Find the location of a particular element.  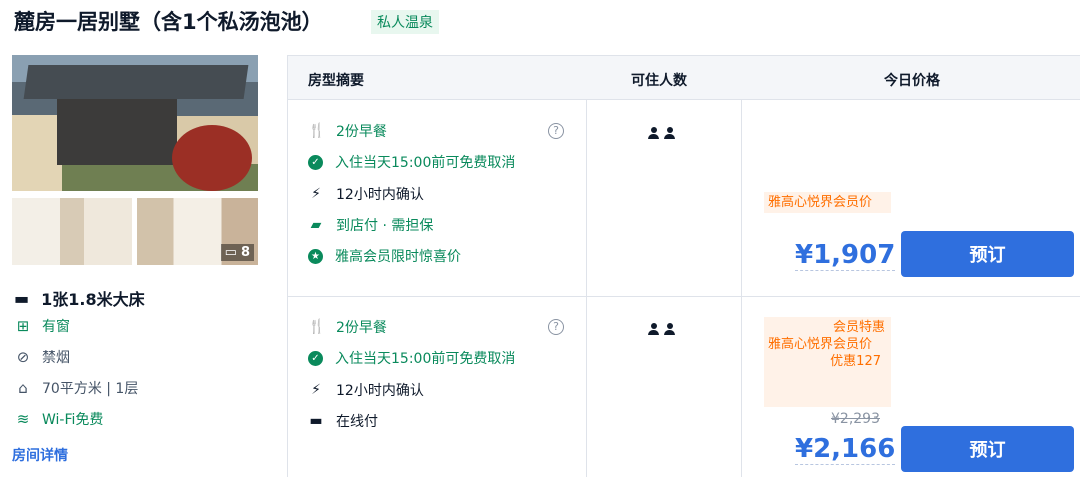

bed-info: ▬ 1张1.8米大床 is located at coordinates (79, 298).